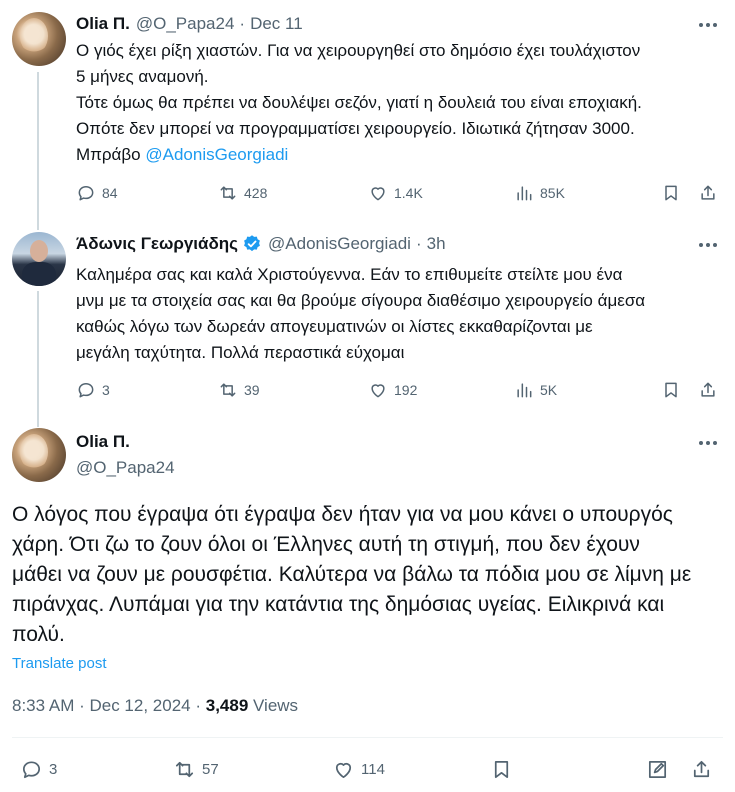 This screenshot has height=792, width=735. What do you see at coordinates (240, 352) in the screenshot?
I see `text-line: μεγάλη ταχύτητα. Πολλά περαστικά εύχομαι` at bounding box center [240, 352].